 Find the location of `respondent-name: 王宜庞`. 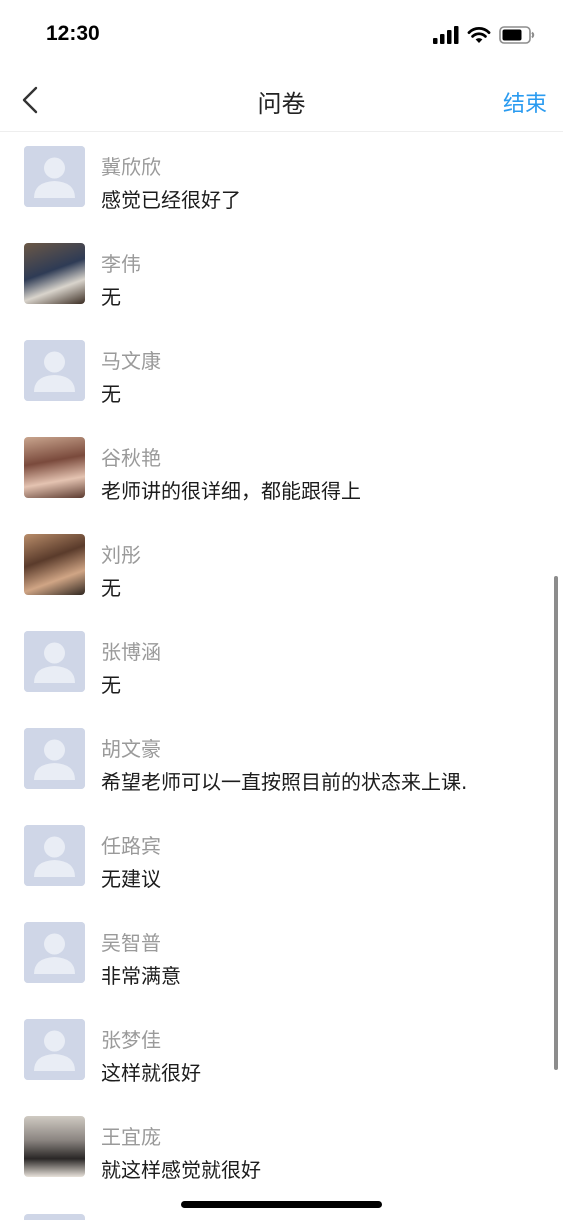

respondent-name: 王宜庞 is located at coordinates (131, 1137).